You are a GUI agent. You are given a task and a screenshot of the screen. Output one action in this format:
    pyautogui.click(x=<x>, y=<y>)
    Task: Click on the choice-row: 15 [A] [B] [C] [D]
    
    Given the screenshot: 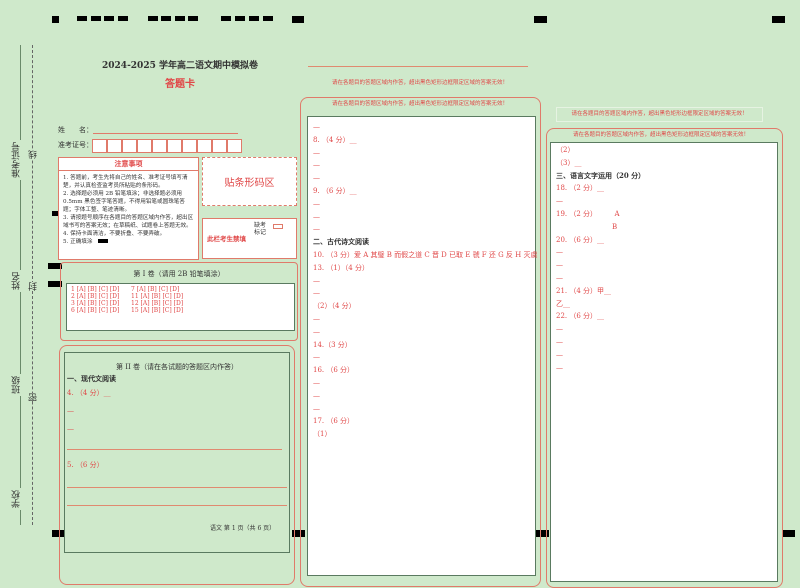 What is the action you would take?
    pyautogui.click(x=157, y=310)
    